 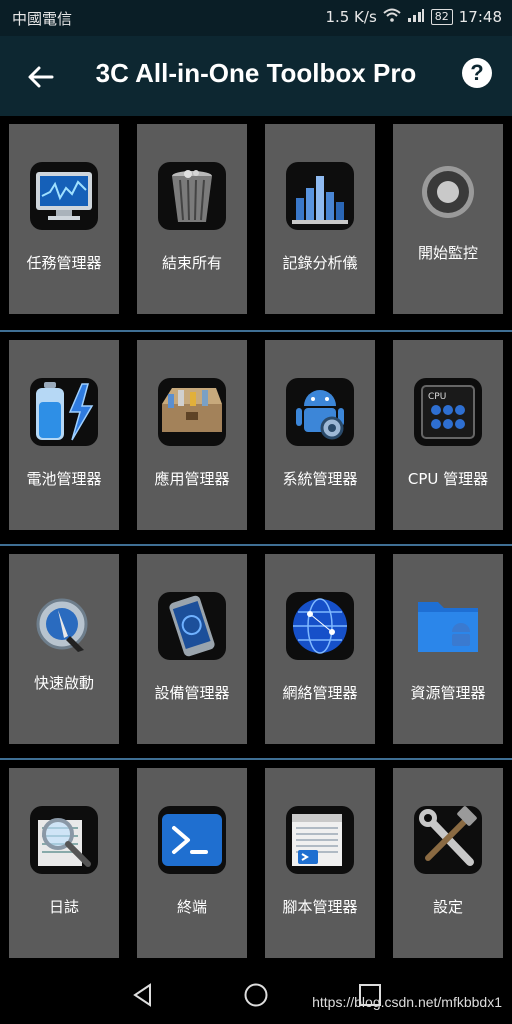 I want to click on script-icon, so click(x=320, y=840).